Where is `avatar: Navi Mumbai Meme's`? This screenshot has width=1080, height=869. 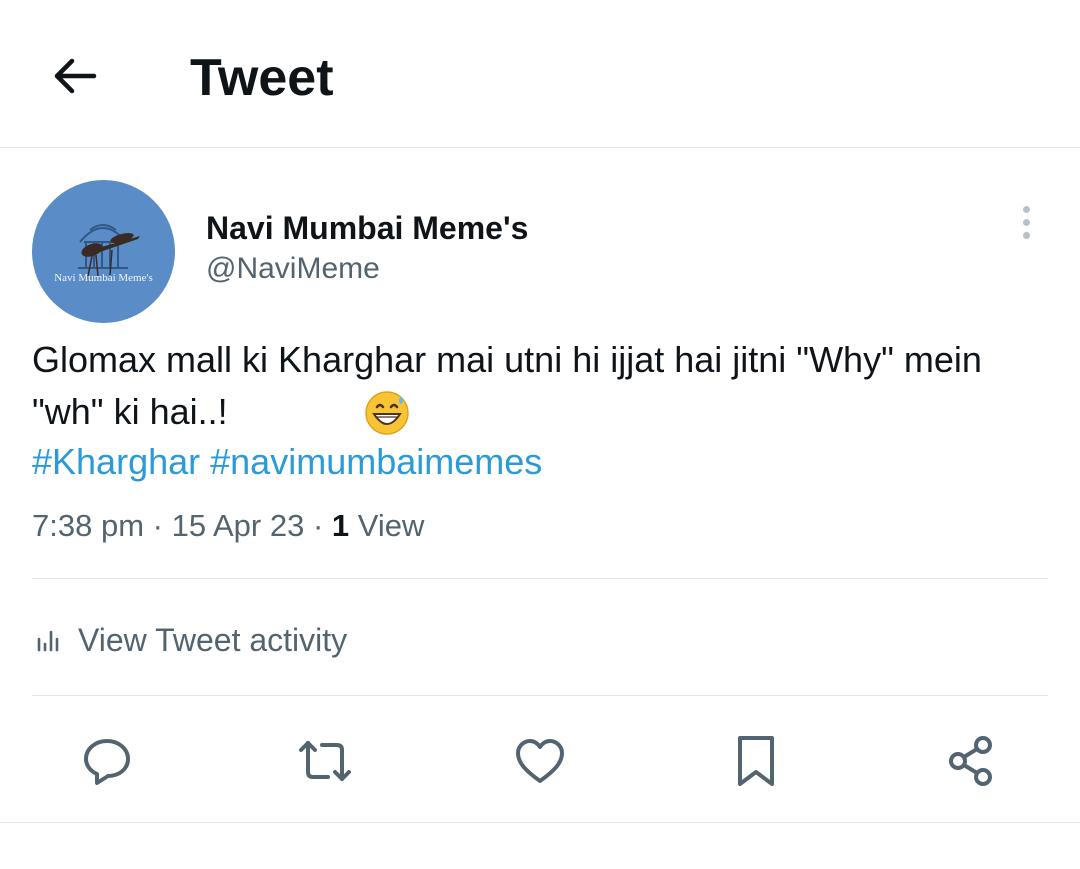 avatar: Navi Mumbai Meme's is located at coordinates (103, 251).